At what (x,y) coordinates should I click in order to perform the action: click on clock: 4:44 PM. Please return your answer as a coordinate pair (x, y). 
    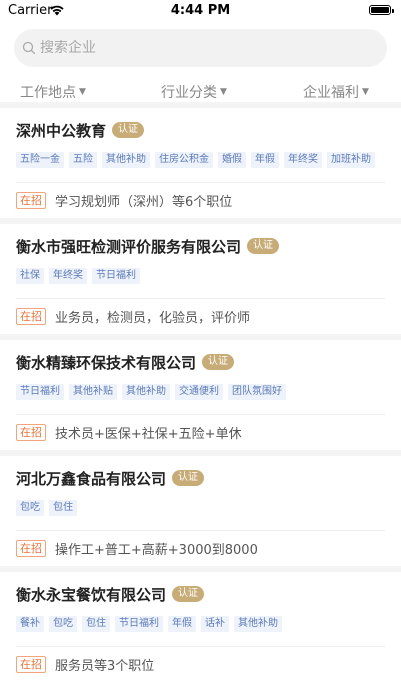
    Looking at the image, I should click on (200, 10).